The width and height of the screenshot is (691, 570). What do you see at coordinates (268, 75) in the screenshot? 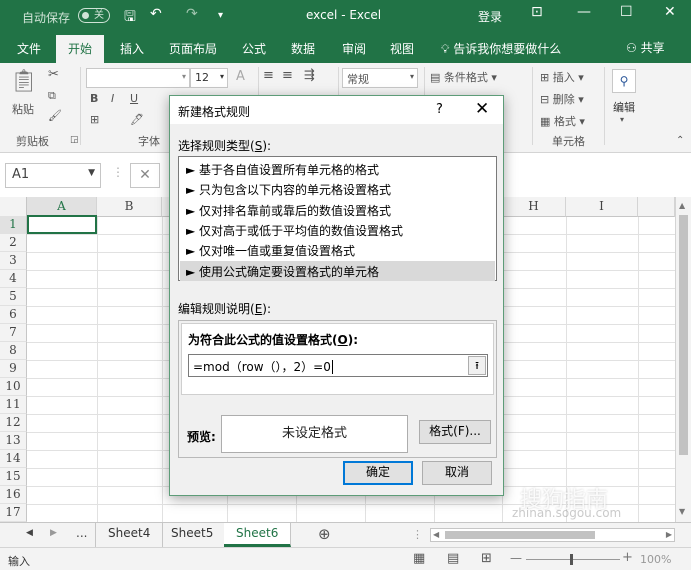
I see `align-top-icon: ≡` at bounding box center [268, 75].